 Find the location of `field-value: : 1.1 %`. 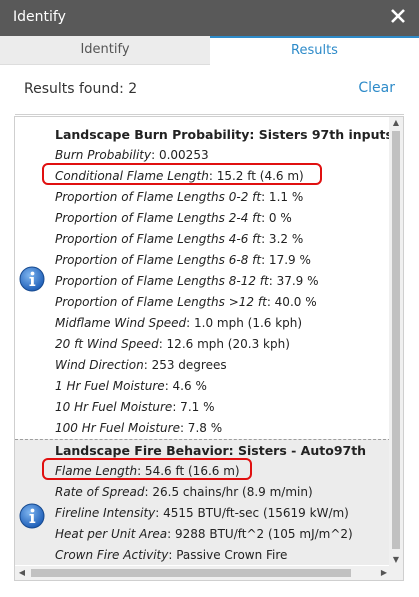

field-value: : 1.1 % is located at coordinates (282, 197).